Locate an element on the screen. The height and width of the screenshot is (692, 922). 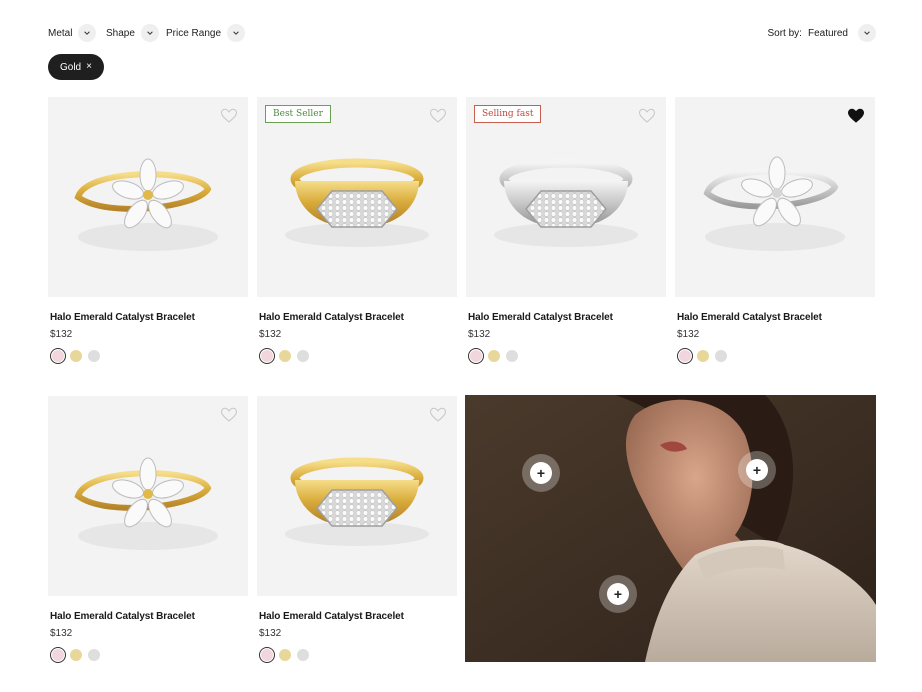
hotspot-earring: + is located at coordinates (541, 473).